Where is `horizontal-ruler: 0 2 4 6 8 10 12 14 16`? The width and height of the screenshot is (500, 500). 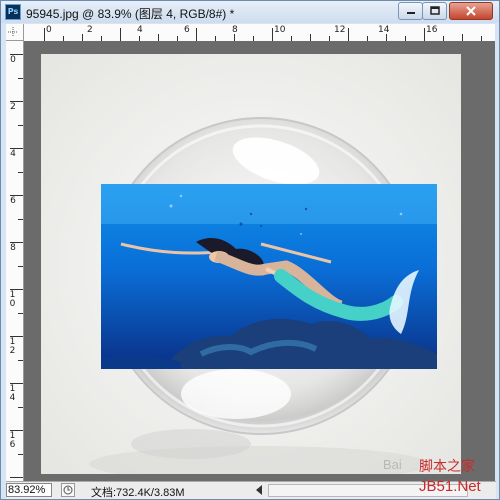
horizontal-ruler: 0 2 4 6 8 10 12 14 16 is located at coordinates (259, 33).